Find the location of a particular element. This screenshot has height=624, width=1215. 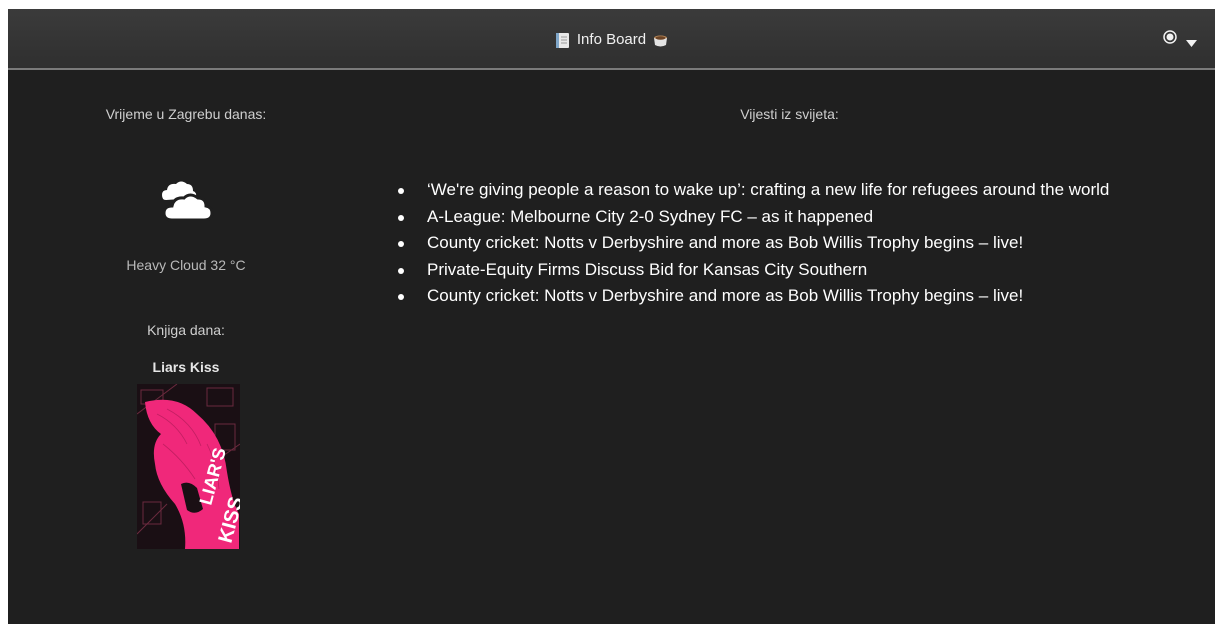

coffee-icon is located at coordinates (660, 40).